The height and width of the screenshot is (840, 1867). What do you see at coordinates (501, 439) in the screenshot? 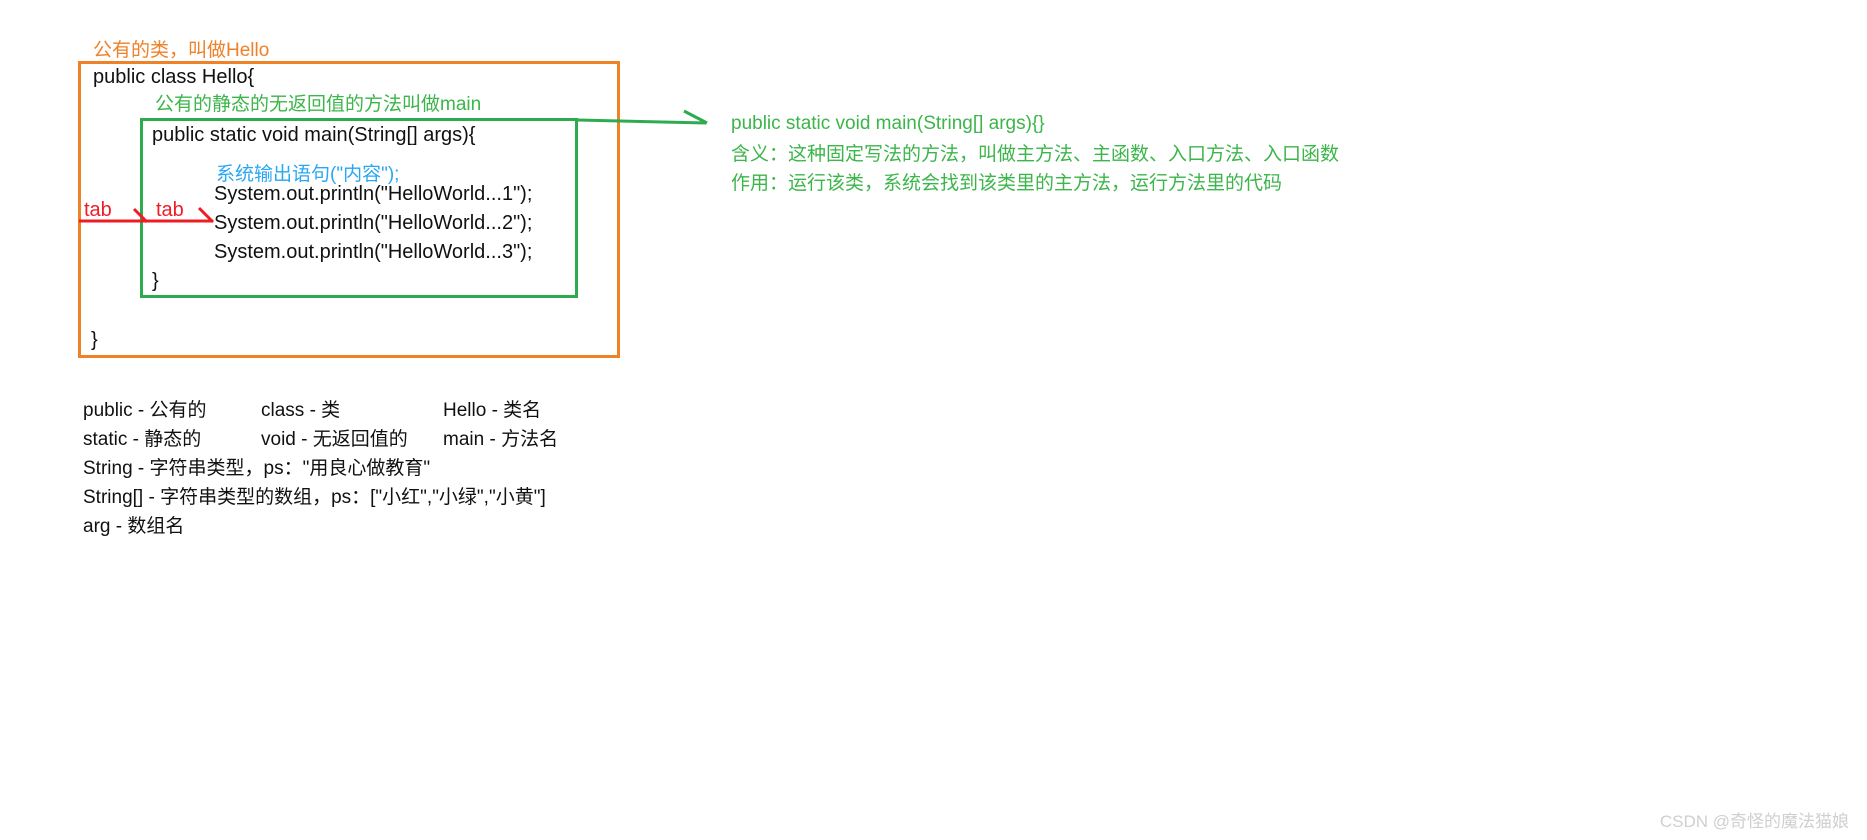
I see `glossary-cell: main - 方法名` at bounding box center [501, 439].